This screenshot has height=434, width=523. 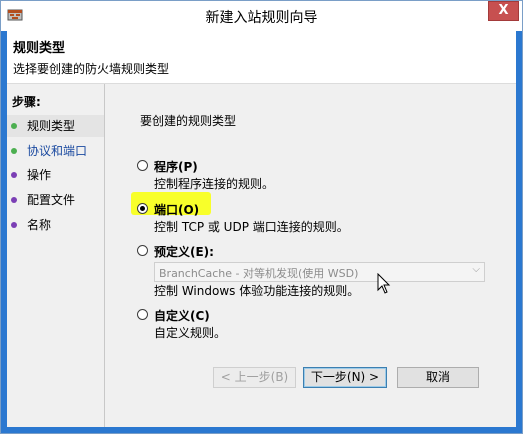 What do you see at coordinates (190, 333) in the screenshot?
I see `option-description: 自定义规则。` at bounding box center [190, 333].